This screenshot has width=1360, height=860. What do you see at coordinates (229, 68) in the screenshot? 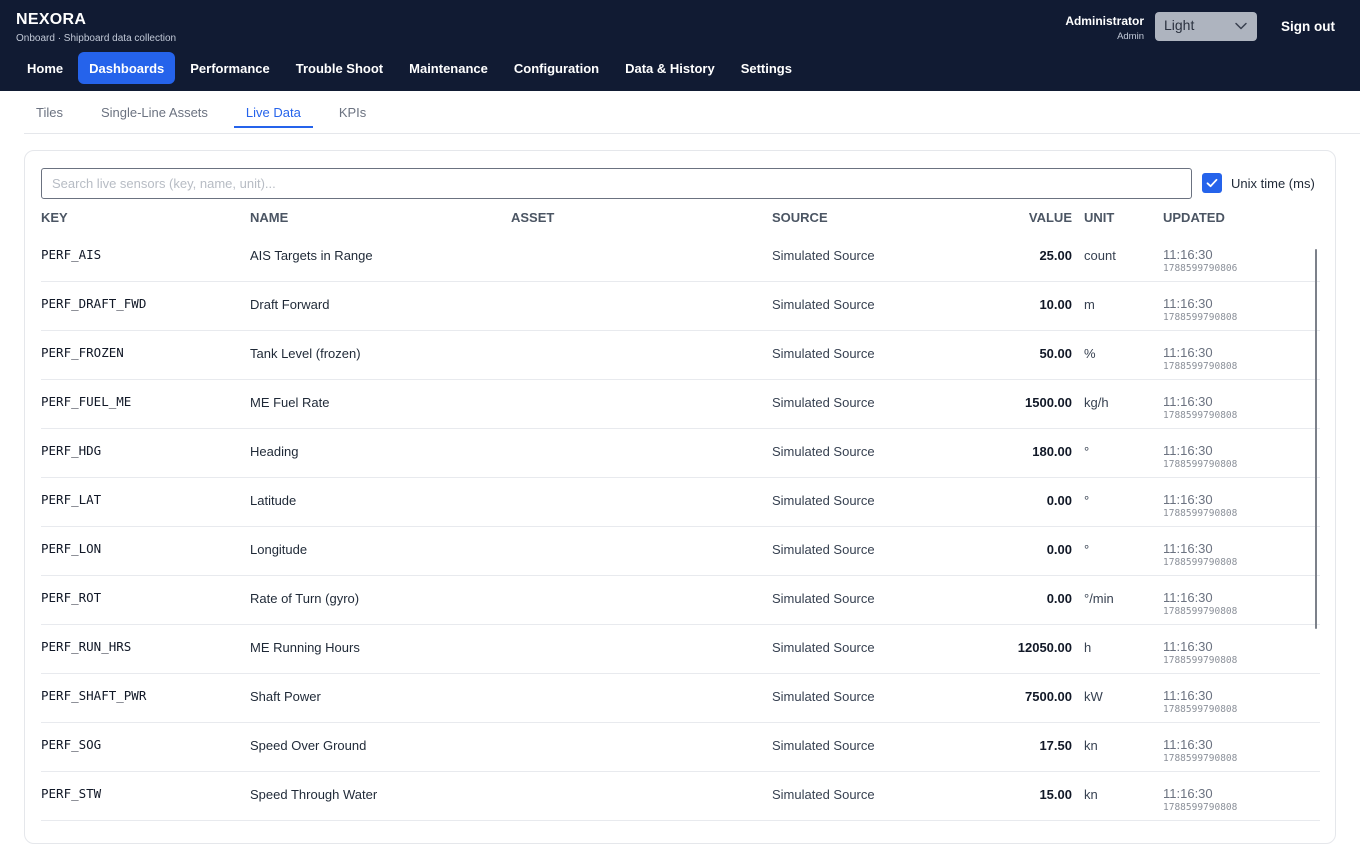
I see `nav-item-performance: Performance` at bounding box center [229, 68].